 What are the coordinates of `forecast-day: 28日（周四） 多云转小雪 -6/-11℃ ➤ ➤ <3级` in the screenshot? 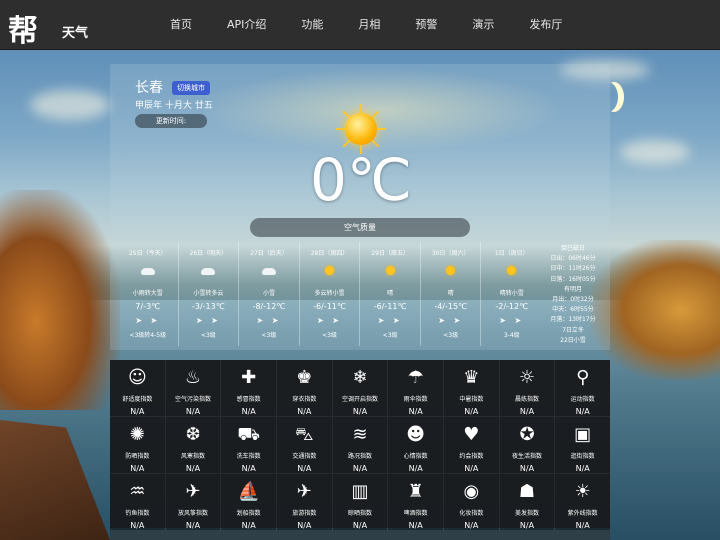 It's located at (330, 294).